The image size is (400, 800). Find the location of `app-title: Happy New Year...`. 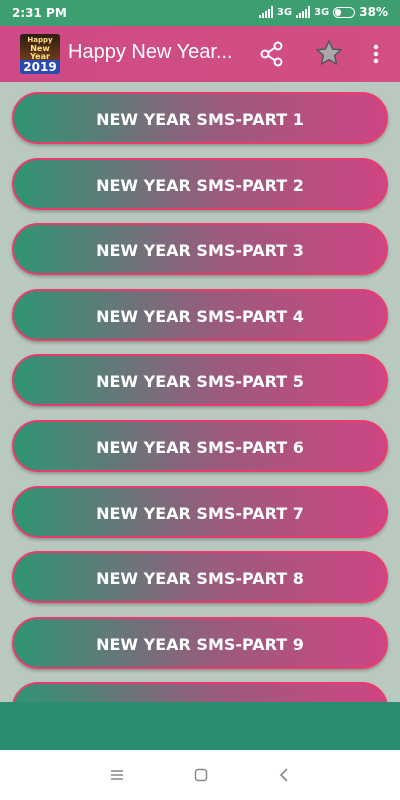

app-title: Happy New Year... is located at coordinates (150, 52).